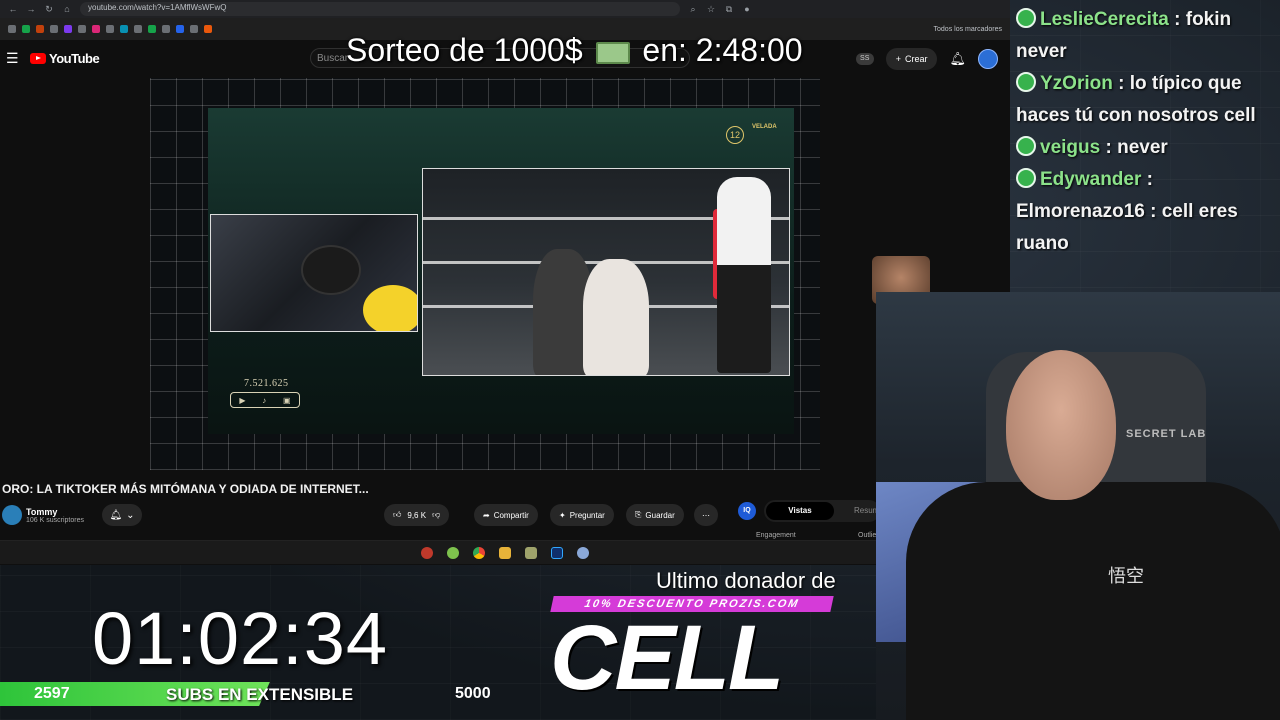 The width and height of the screenshot is (1280, 720). Describe the element at coordinates (711, 9) in the screenshot. I see `bookmark-star-icon: ☆` at that location.